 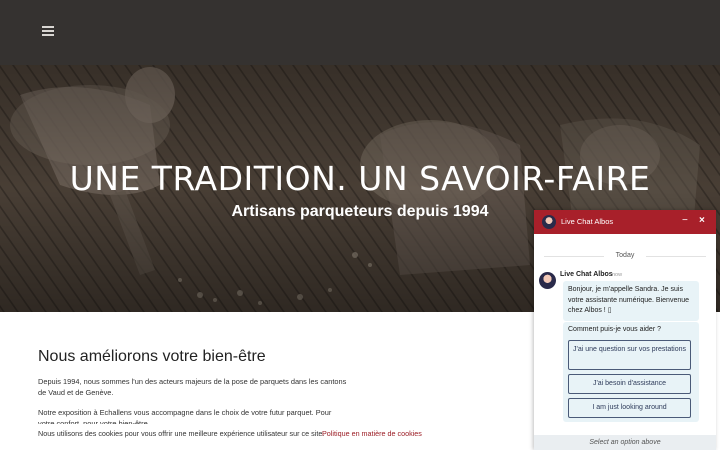 I want to click on option-just-looking-button: I am just looking around, so click(x=629, y=408).